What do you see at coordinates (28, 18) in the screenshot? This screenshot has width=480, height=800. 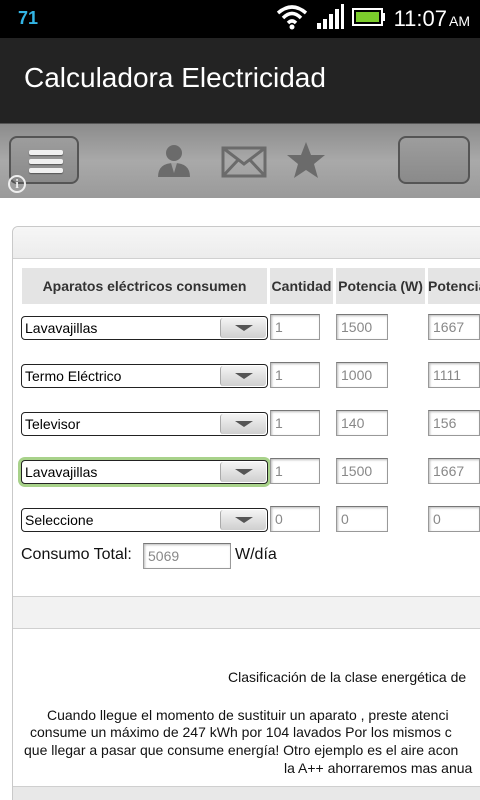 I see `notification-count: 71` at bounding box center [28, 18].